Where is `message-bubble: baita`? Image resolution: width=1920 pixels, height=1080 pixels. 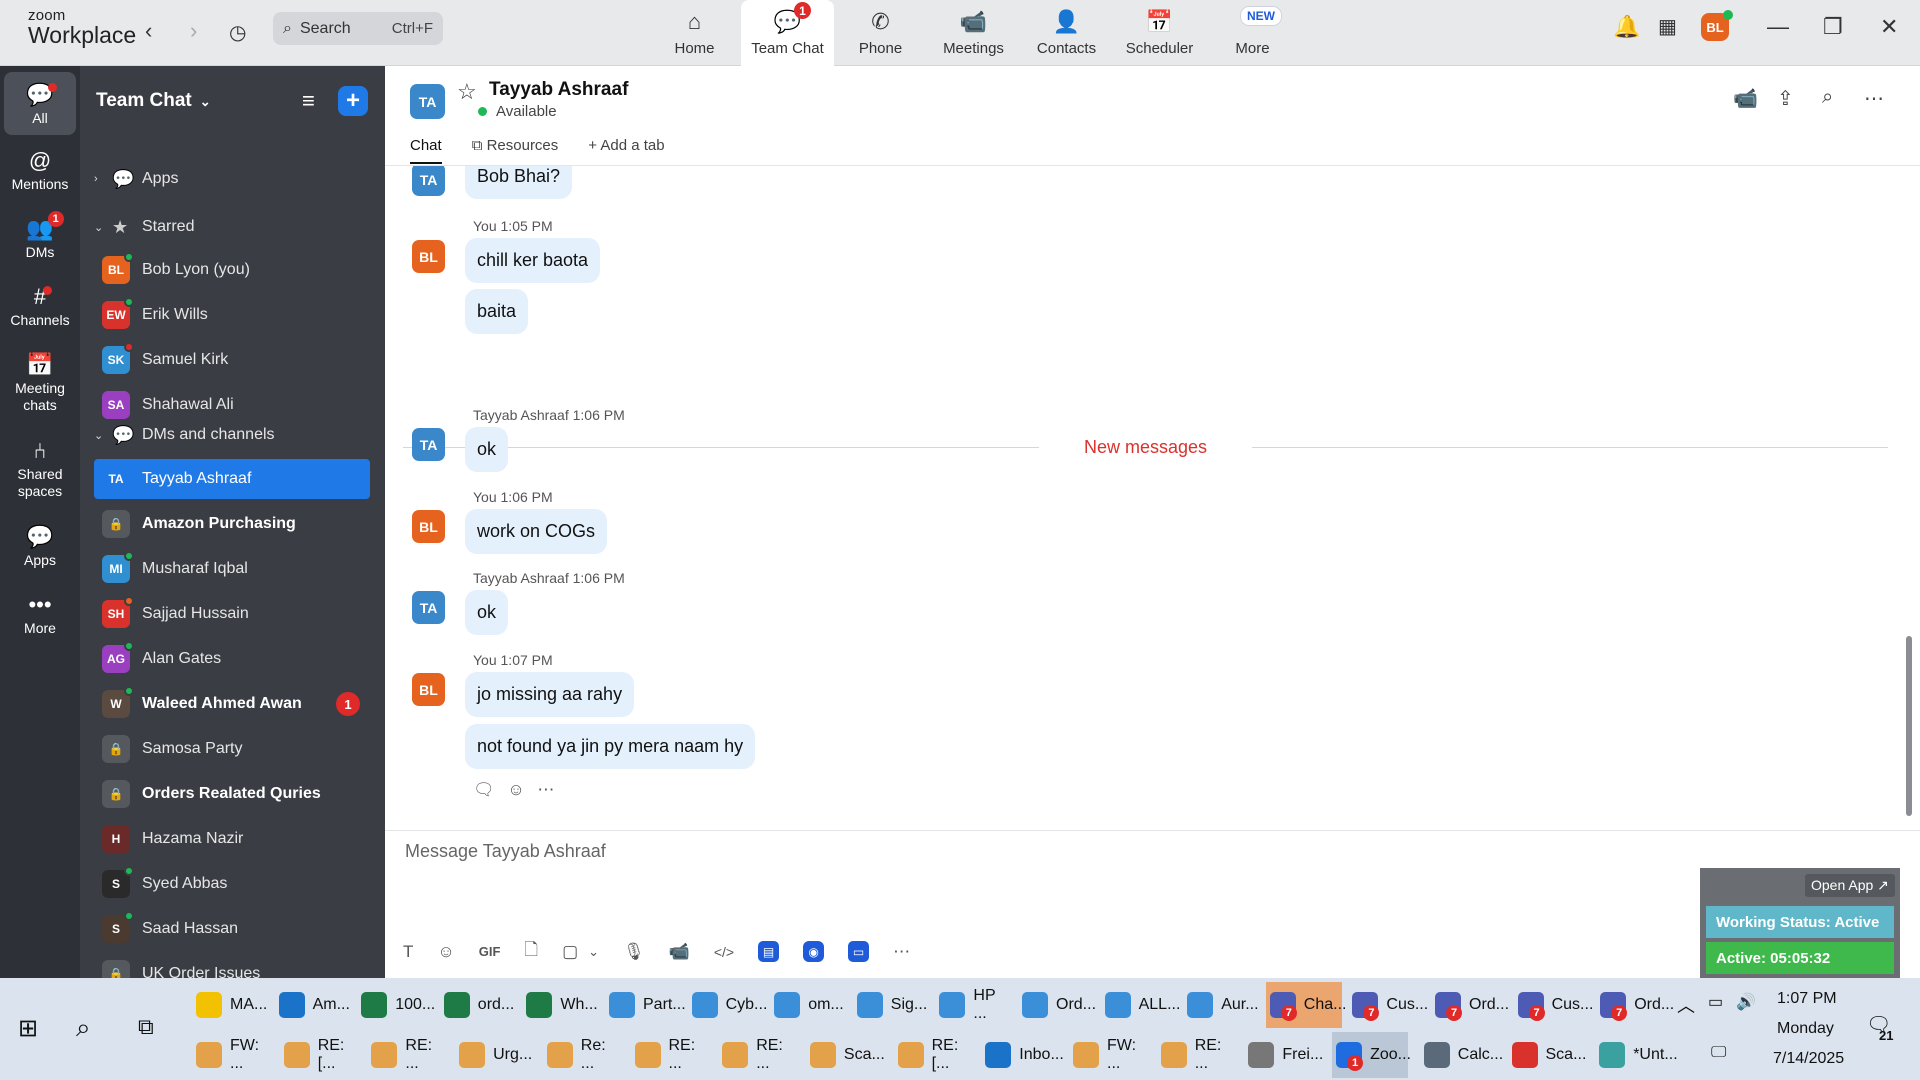
message-bubble: baita is located at coordinates (497, 311).